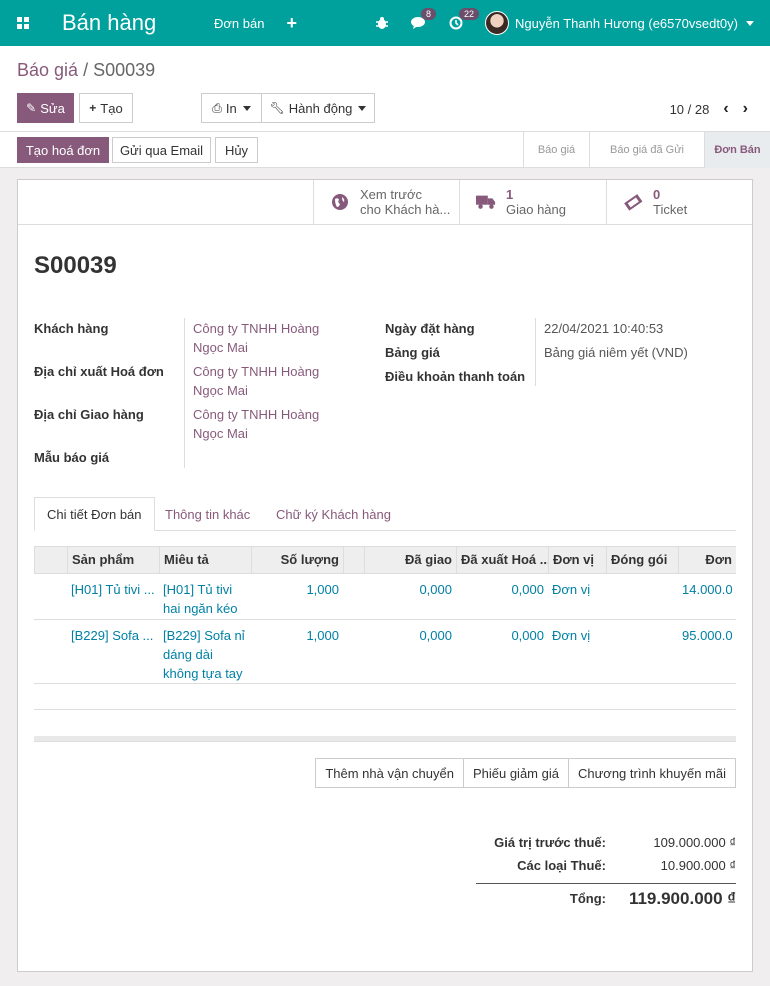  I want to click on print-label: In, so click(231, 108).